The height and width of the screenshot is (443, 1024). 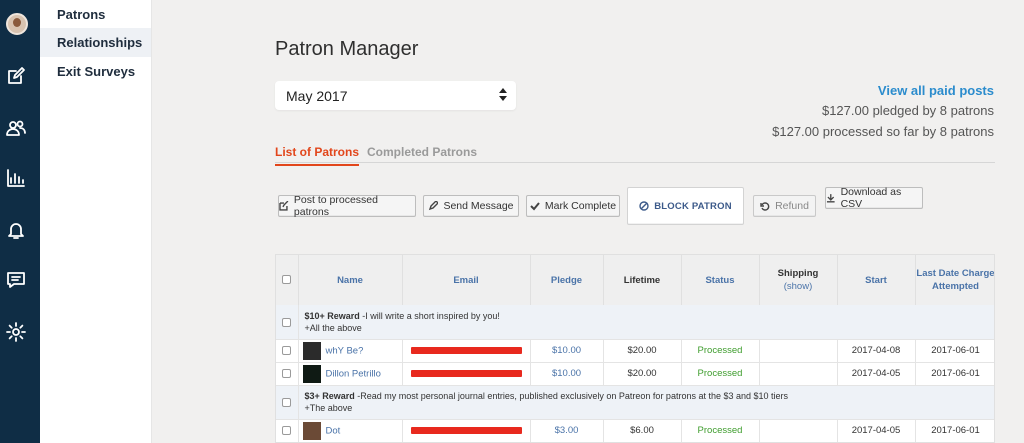 What do you see at coordinates (345, 350) in the screenshot?
I see `patron-name-link: whY Be?` at bounding box center [345, 350].